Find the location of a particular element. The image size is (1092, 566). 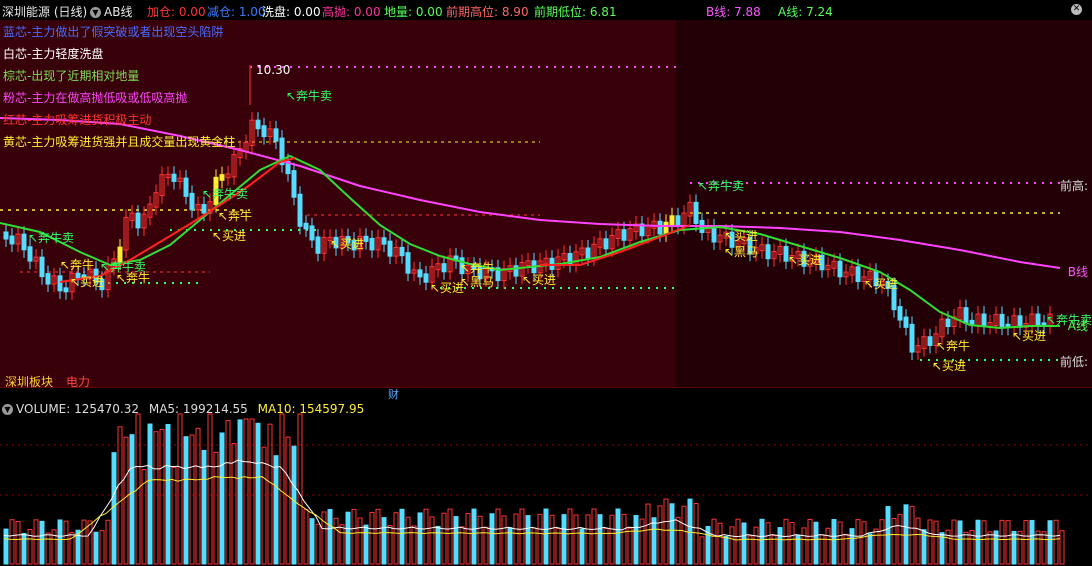

indicator-selector: ▼ AB线 is located at coordinates (111, 11).